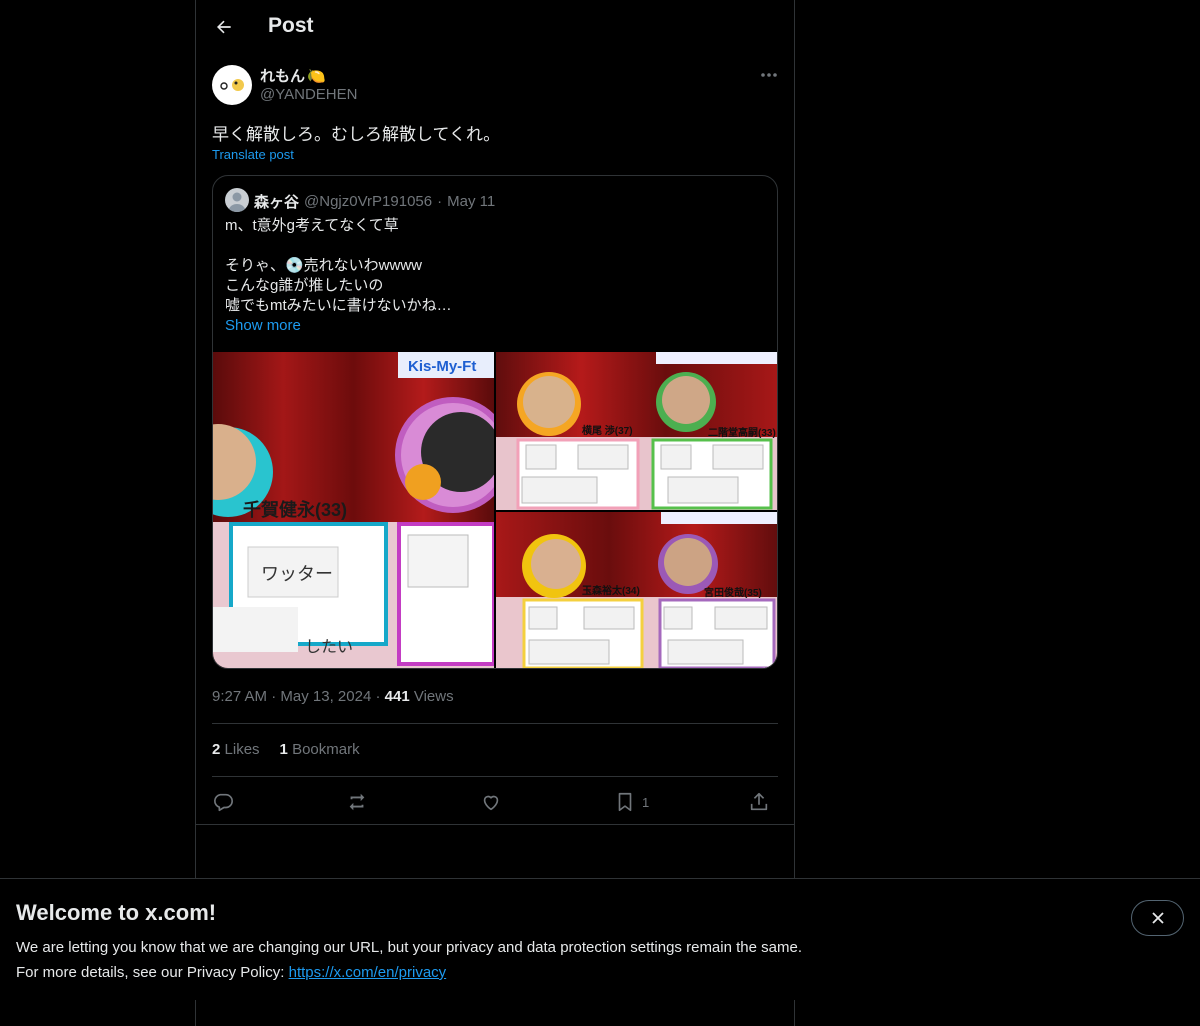  Describe the element at coordinates (291, 25) in the screenshot. I see `page-title: Post` at that location.